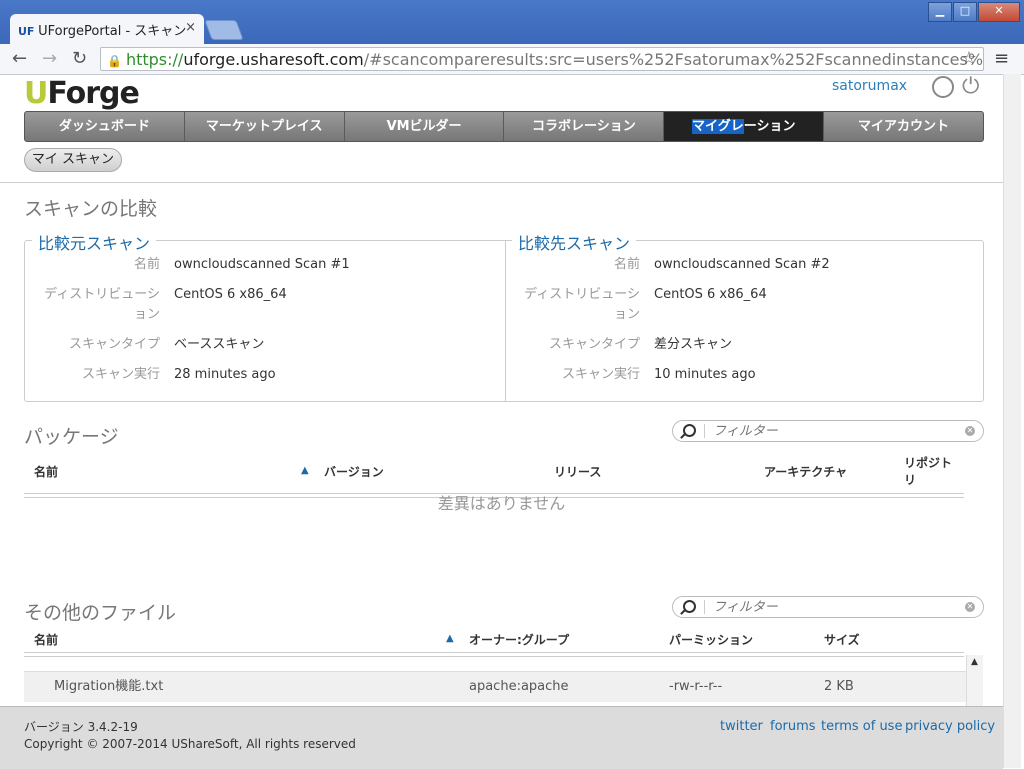 The width and height of the screenshot is (1024, 769). What do you see at coordinates (965, 12) in the screenshot?
I see `maximize-icon: □` at bounding box center [965, 12].